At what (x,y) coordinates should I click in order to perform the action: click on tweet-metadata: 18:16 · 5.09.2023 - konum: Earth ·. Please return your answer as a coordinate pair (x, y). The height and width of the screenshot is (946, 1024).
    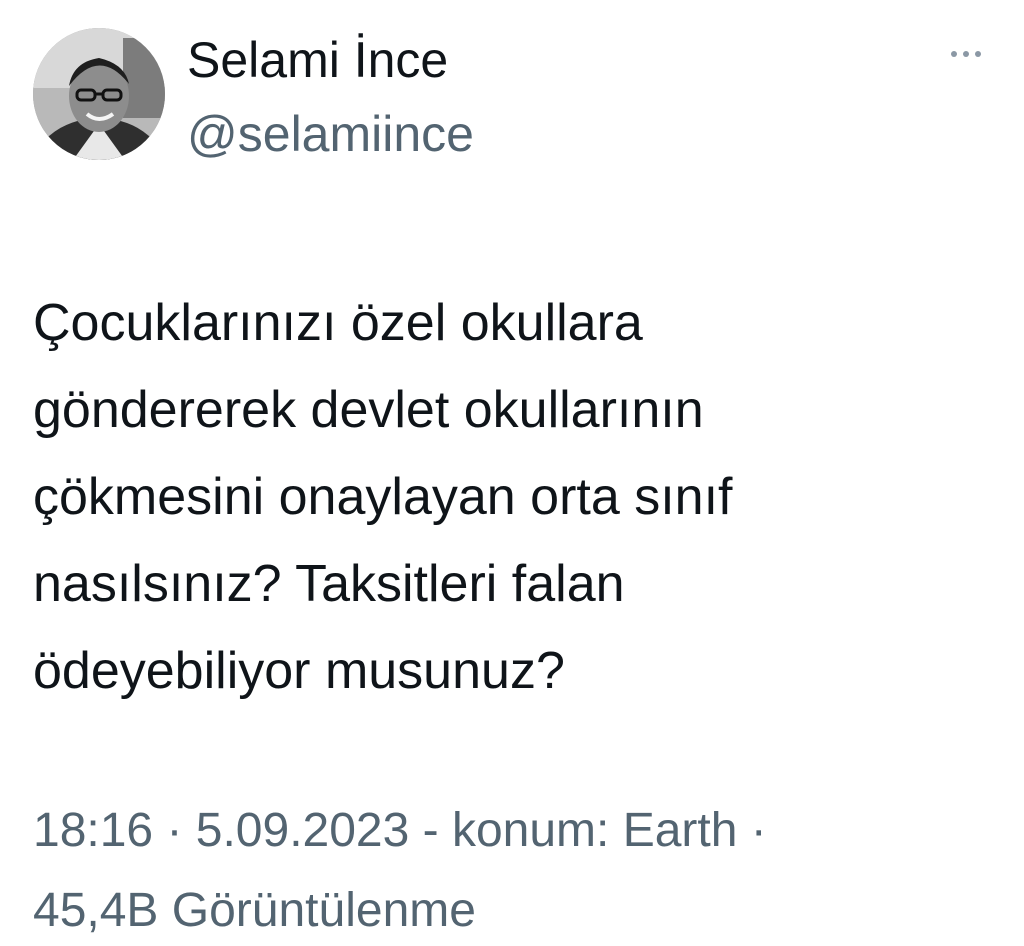
    Looking at the image, I should click on (400, 830).